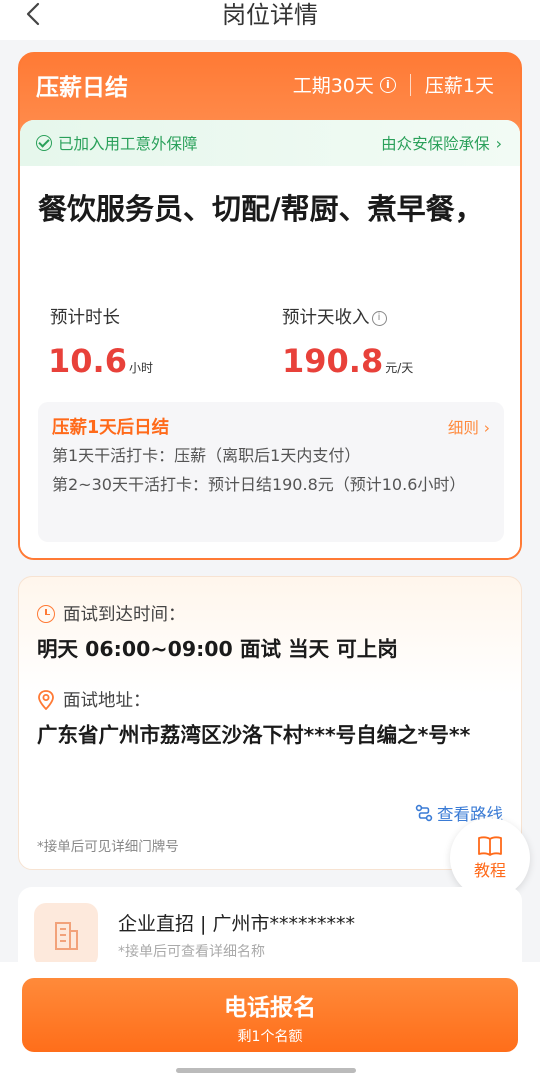 This screenshot has width=540, height=1075. What do you see at coordinates (490, 858) in the screenshot?
I see `tutorial-button: 教程` at bounding box center [490, 858].